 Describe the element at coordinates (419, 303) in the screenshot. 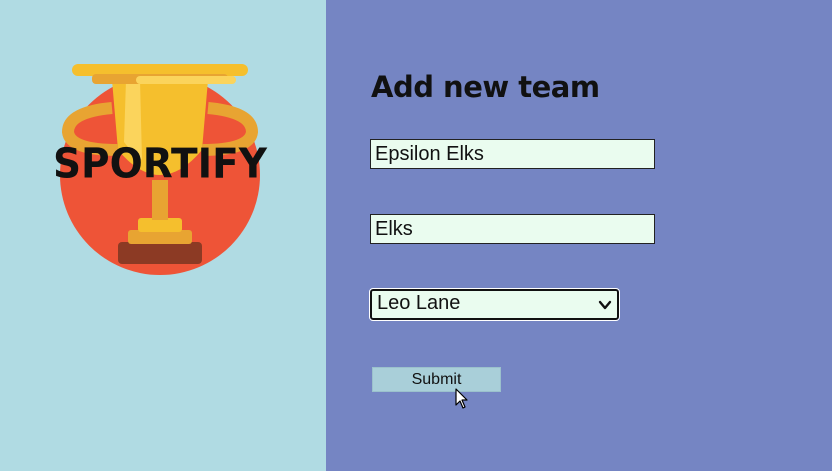

I see `owner-select-value: Leo Lane` at that location.